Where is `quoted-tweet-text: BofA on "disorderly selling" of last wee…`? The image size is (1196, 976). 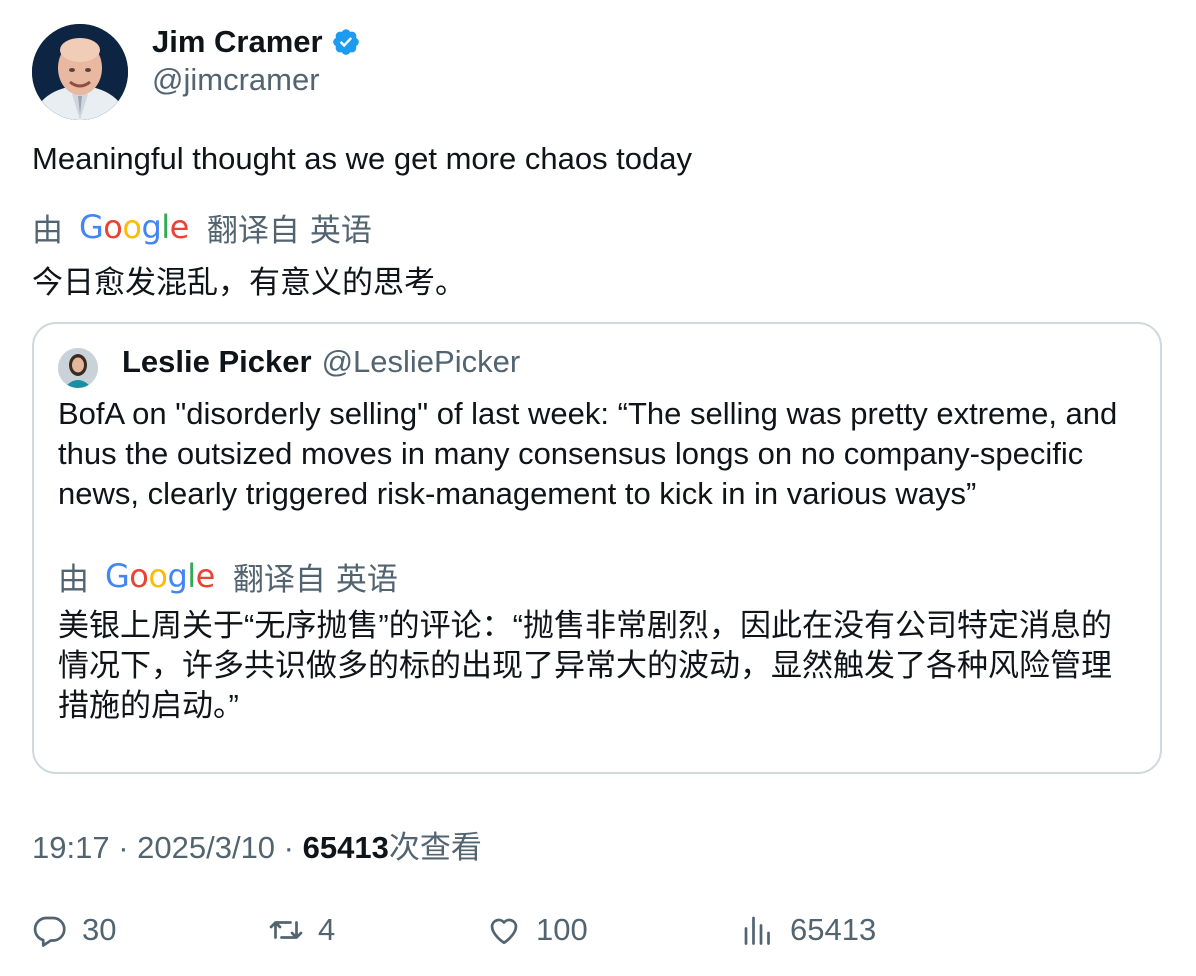
quoted-tweet-text: BofA on "disorderly selling" of last wee… is located at coordinates (588, 453).